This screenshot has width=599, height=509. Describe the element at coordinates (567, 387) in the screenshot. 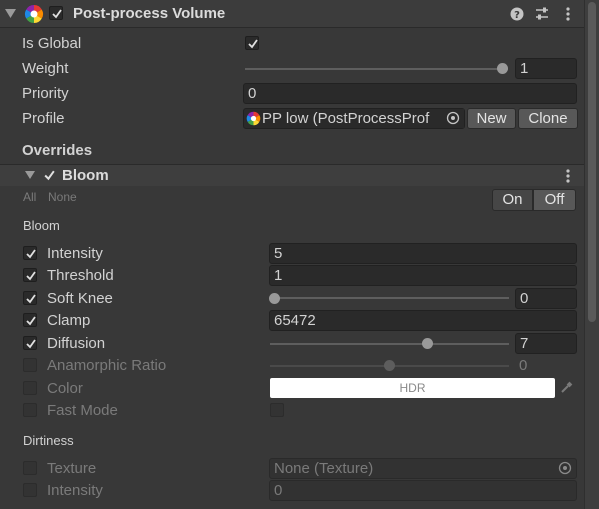

I see `eyedropper-icon` at that location.